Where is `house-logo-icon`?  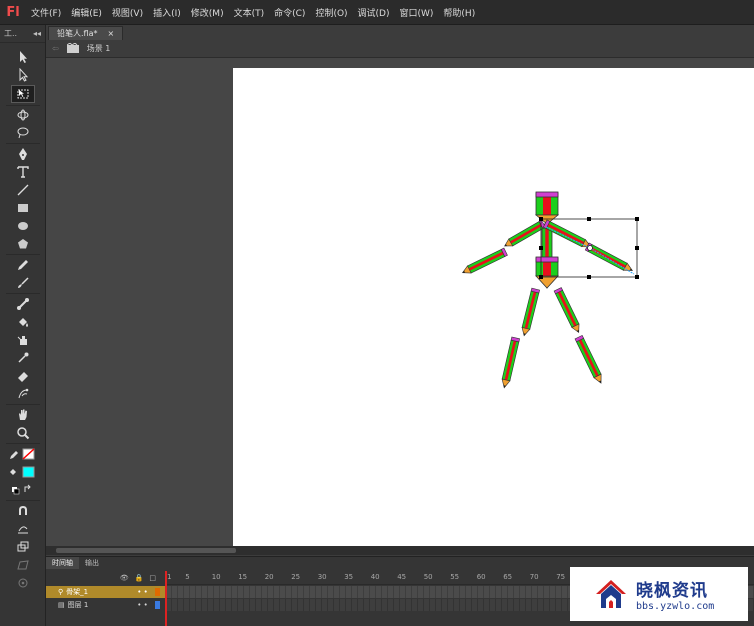 house-logo-icon is located at coordinates (611, 594).